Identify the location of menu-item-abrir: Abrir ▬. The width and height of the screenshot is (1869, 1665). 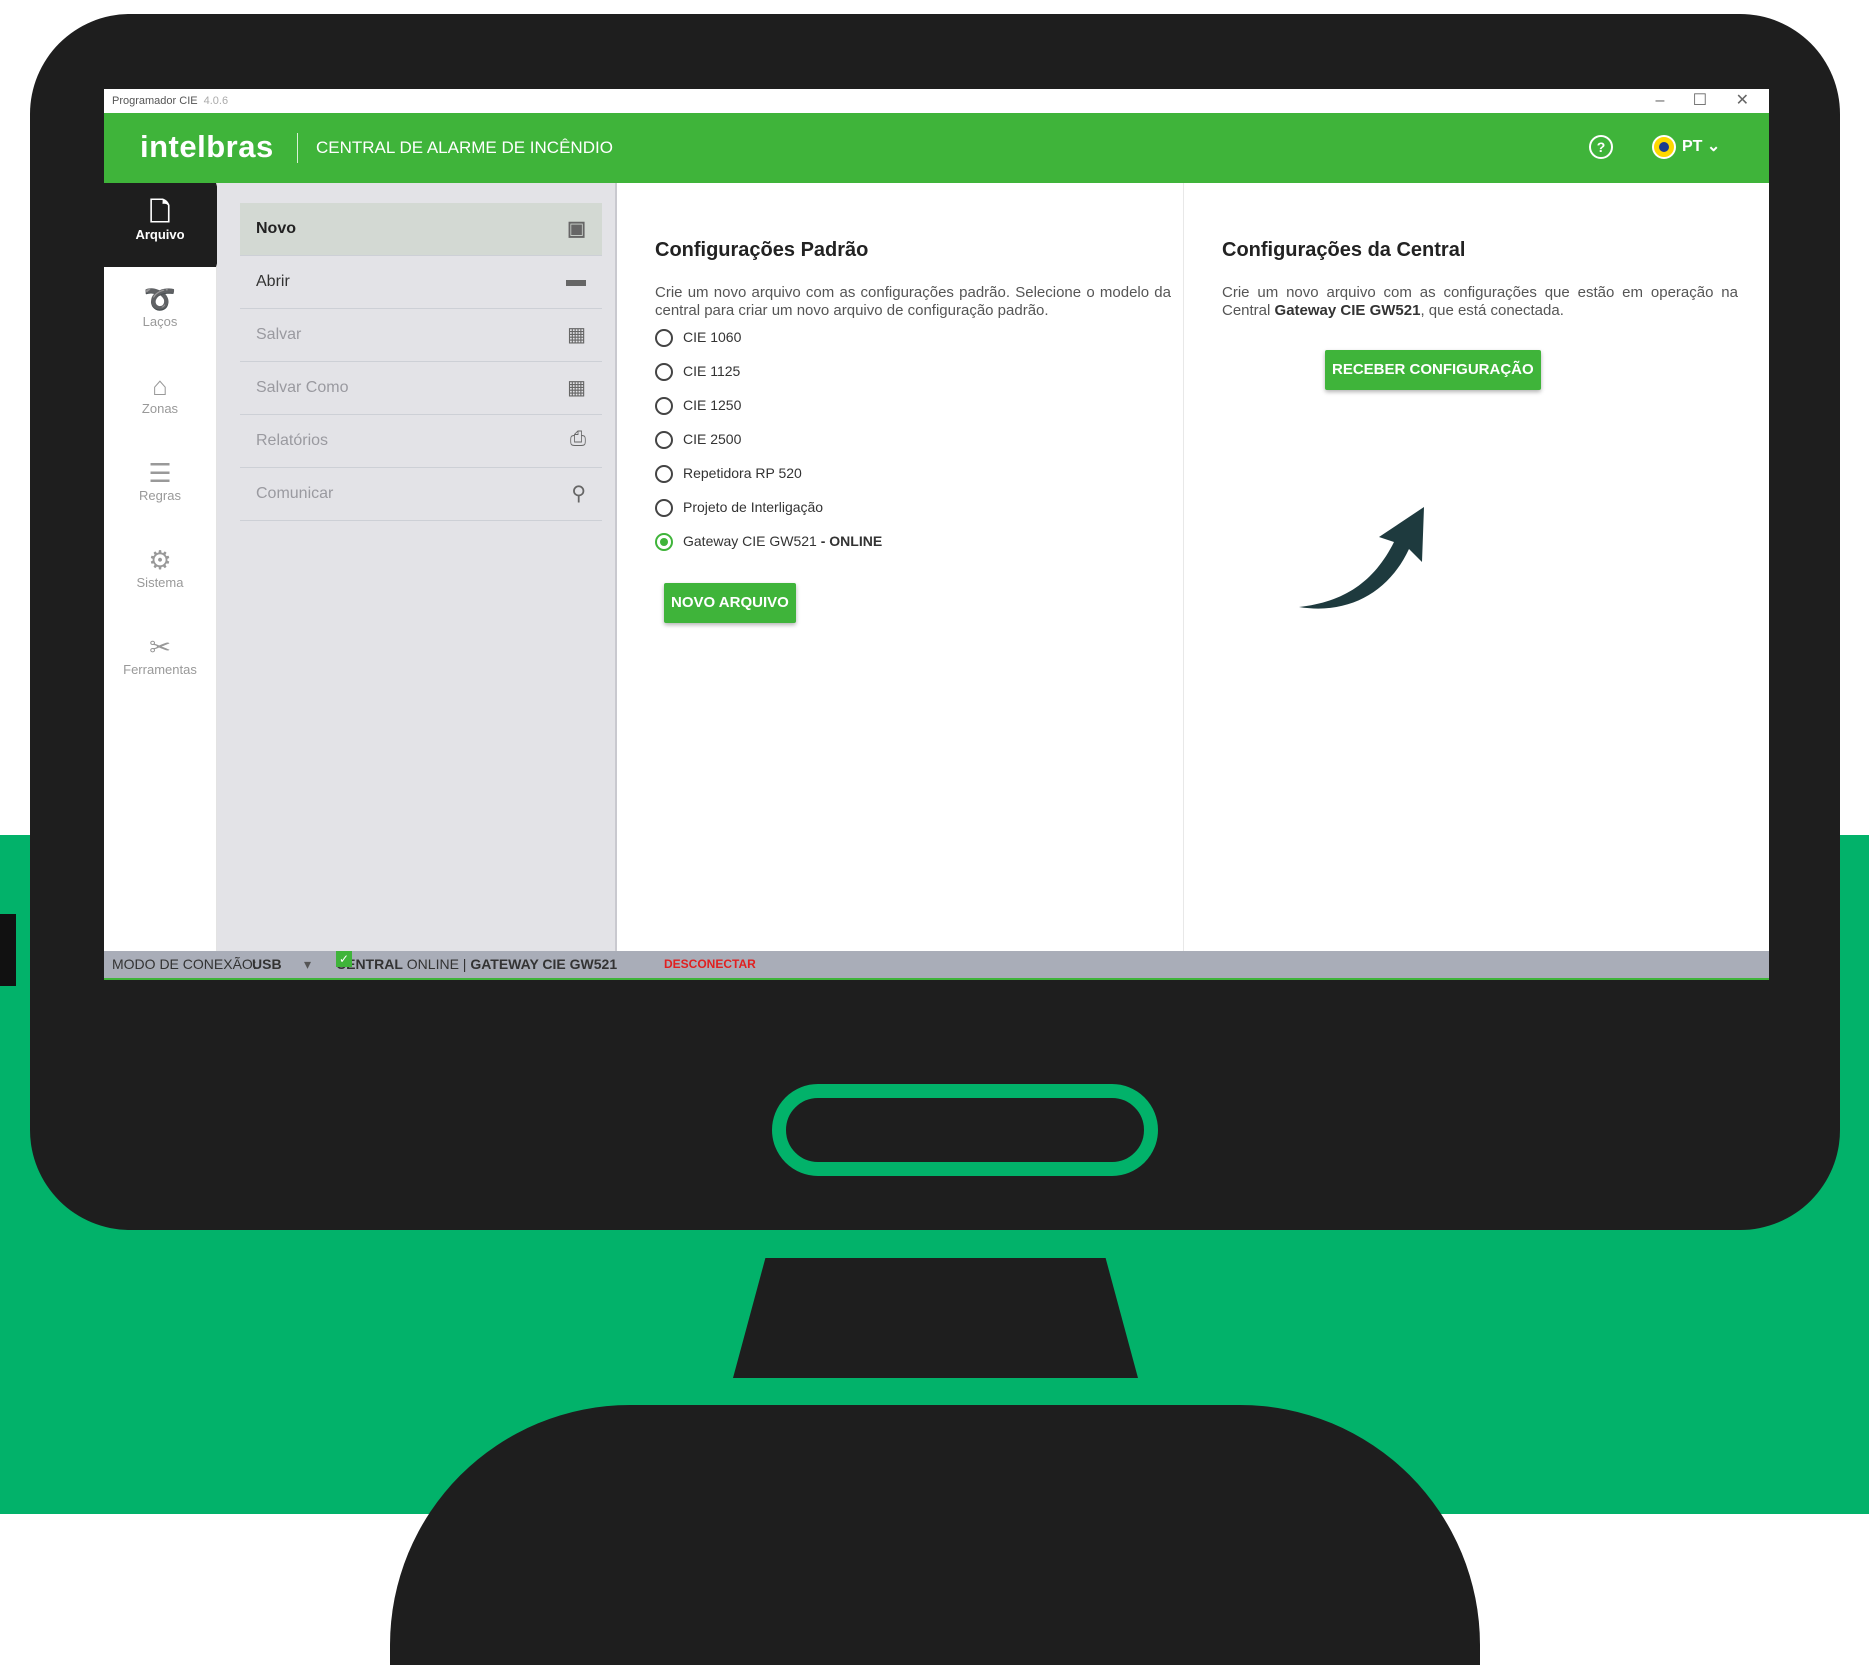
(421, 282).